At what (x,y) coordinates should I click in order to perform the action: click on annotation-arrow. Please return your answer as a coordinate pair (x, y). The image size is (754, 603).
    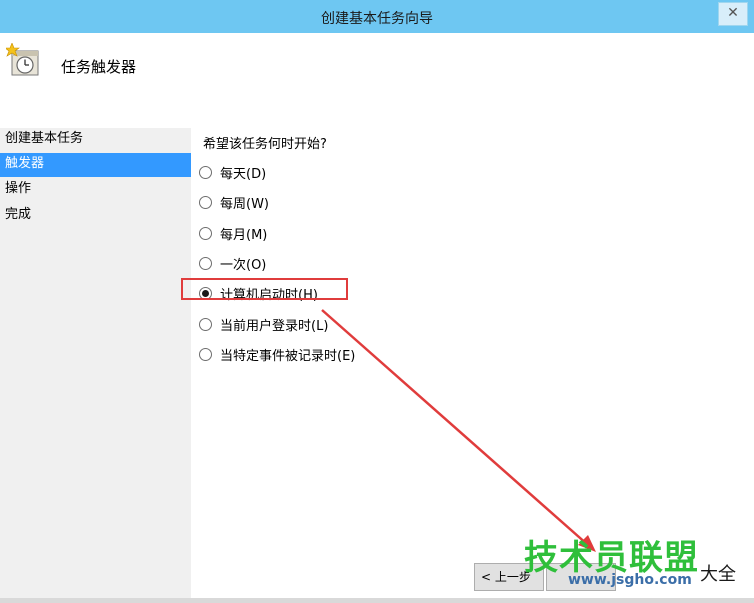
    Looking at the image, I should click on (458, 430).